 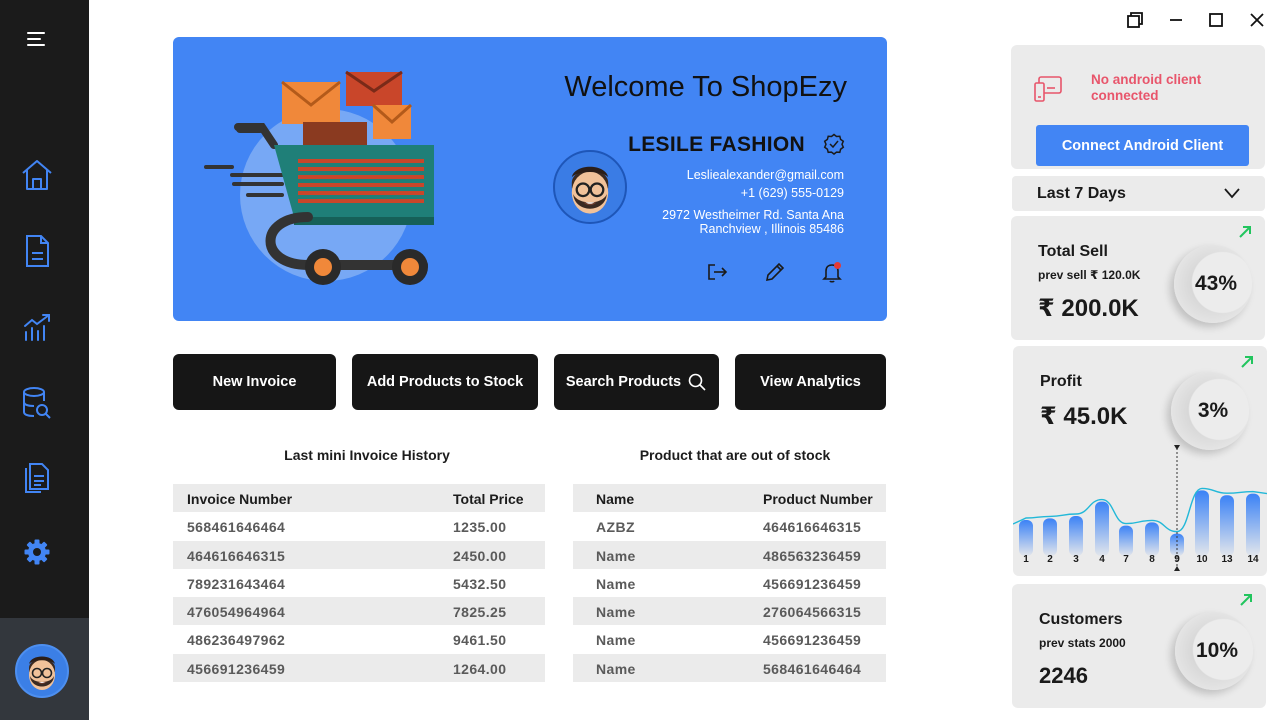 What do you see at coordinates (812, 668) in the screenshot?
I see `product-number: 568461646464` at bounding box center [812, 668].